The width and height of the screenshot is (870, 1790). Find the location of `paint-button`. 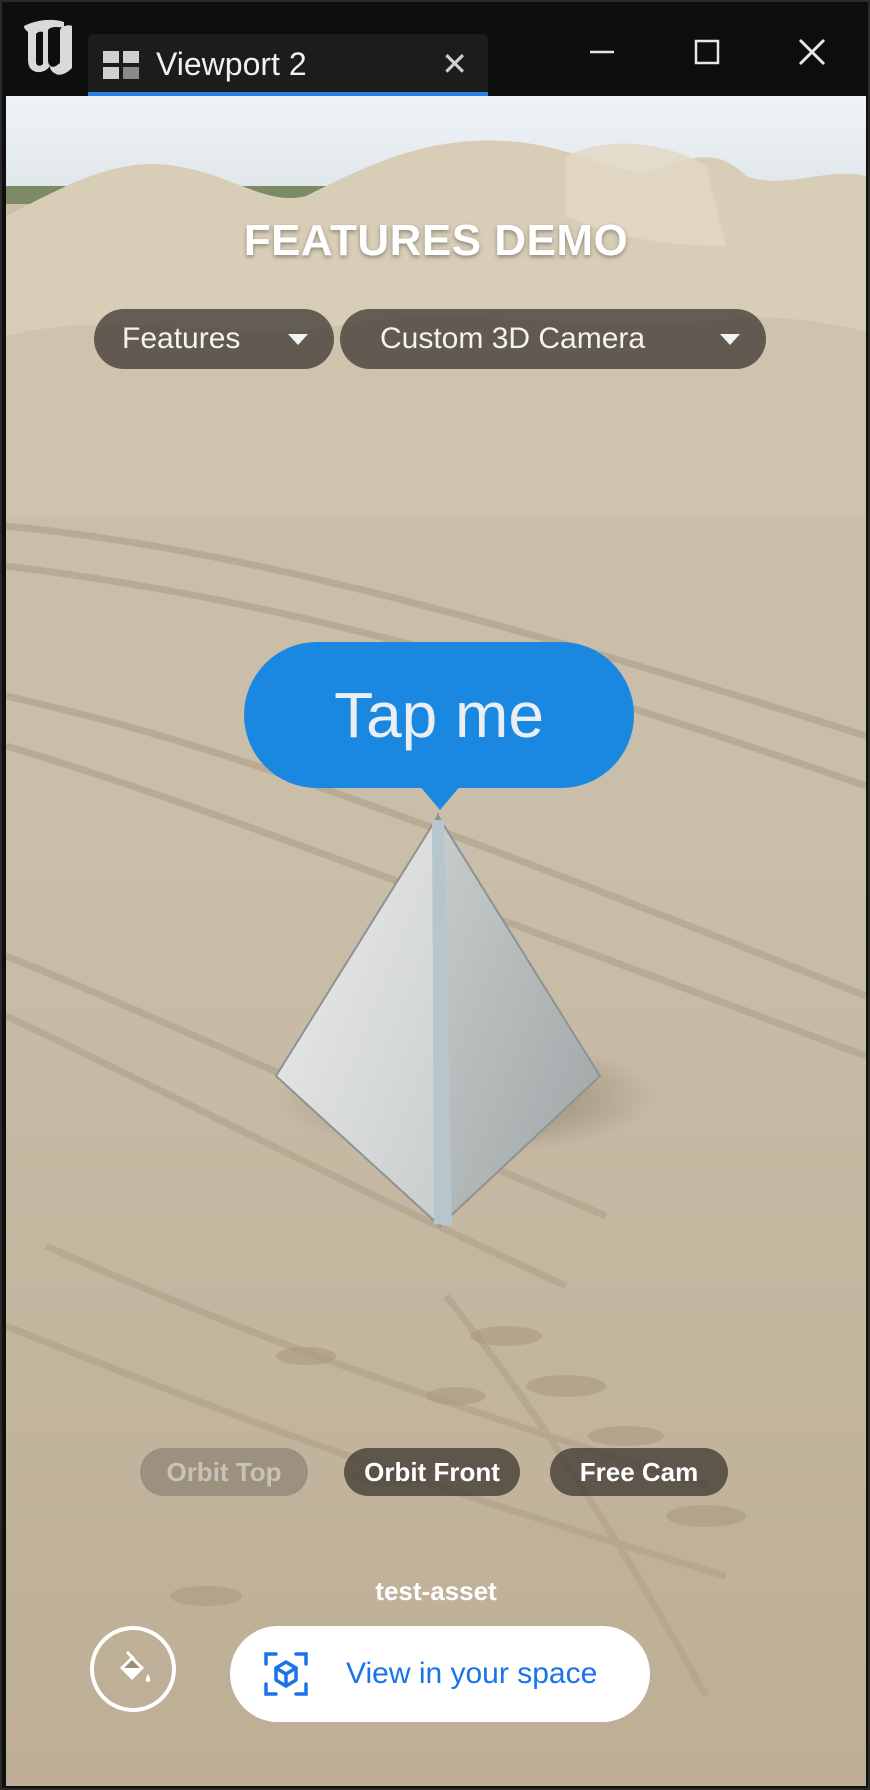

paint-button is located at coordinates (133, 1669).